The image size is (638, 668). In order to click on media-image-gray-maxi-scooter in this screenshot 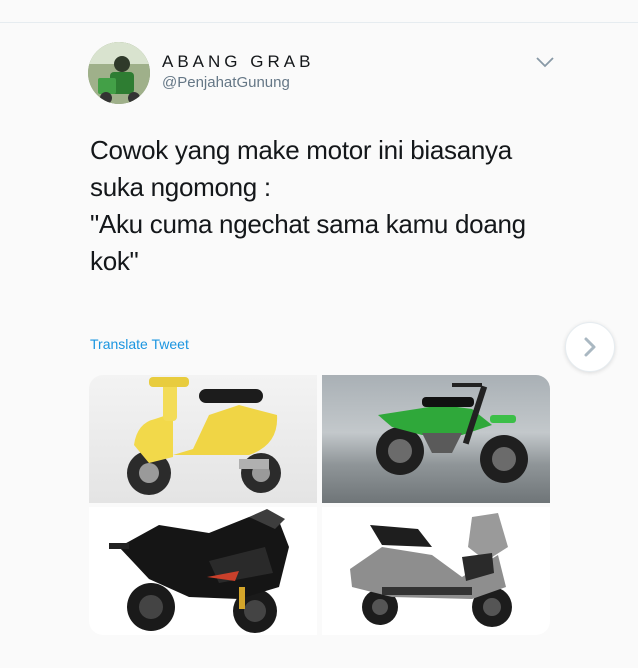, I will do `click(436, 571)`.